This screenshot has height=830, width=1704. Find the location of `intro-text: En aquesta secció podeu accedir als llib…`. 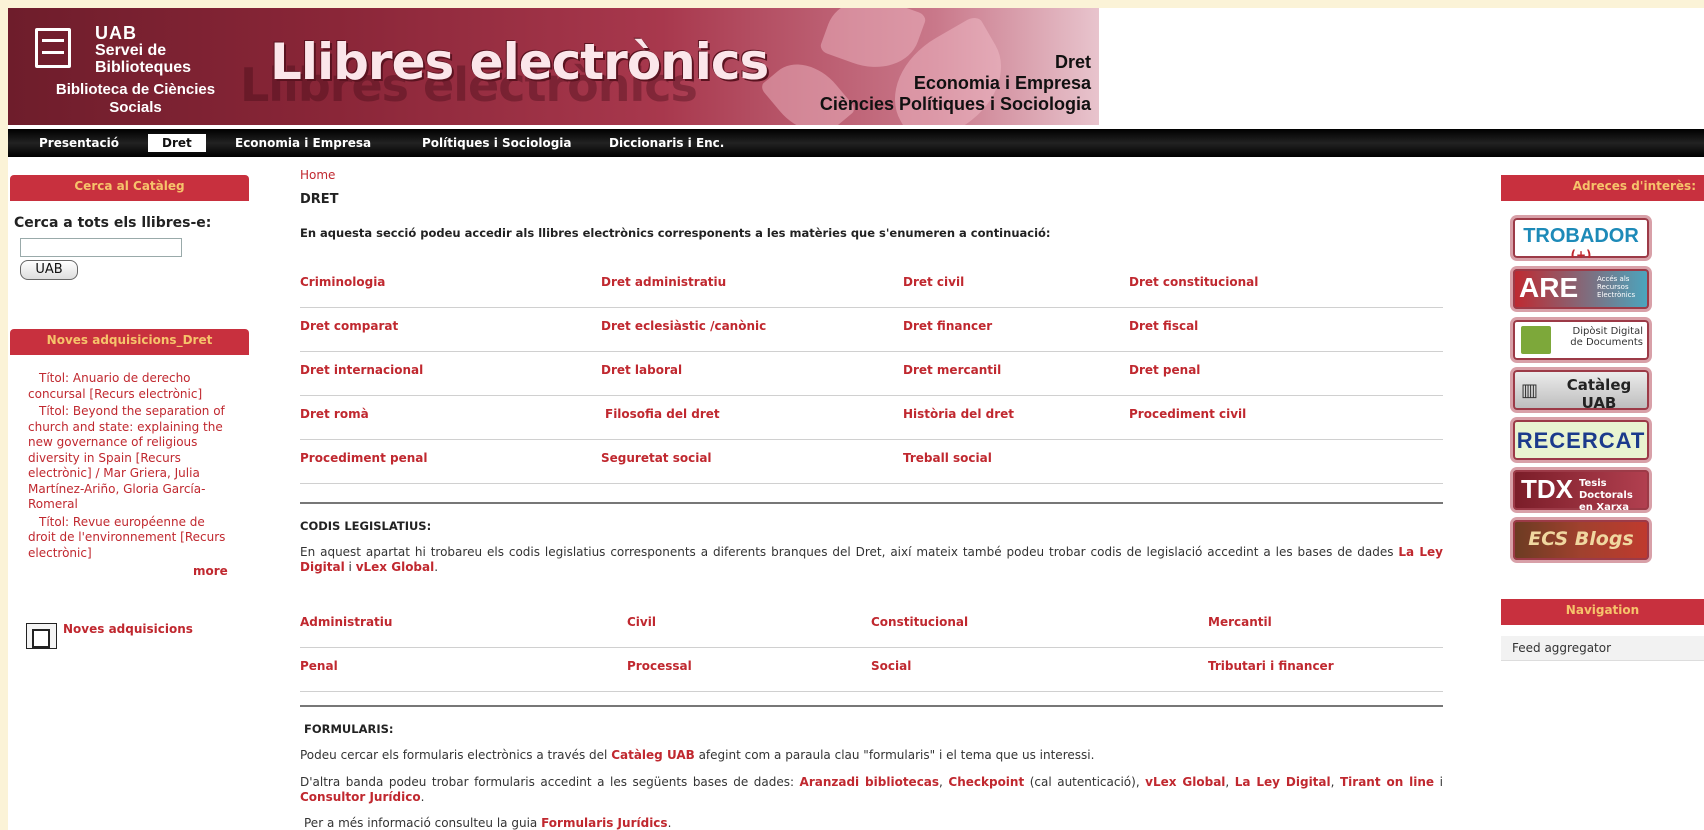

intro-text: En aquesta secció podeu accedir als llib… is located at coordinates (675, 233).